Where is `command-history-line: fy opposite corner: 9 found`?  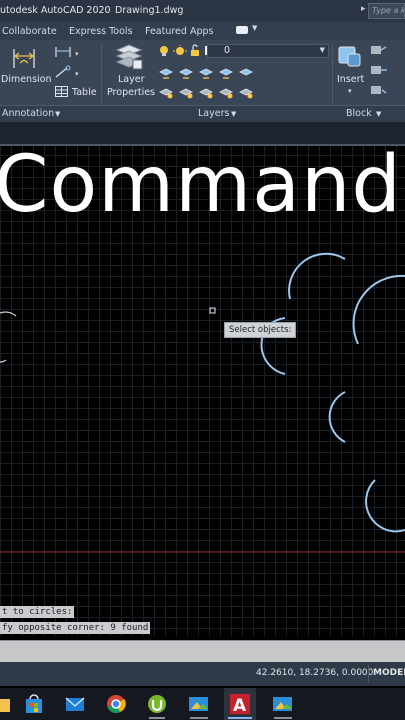 command-history-line: fy opposite corner: 9 found is located at coordinates (75, 628).